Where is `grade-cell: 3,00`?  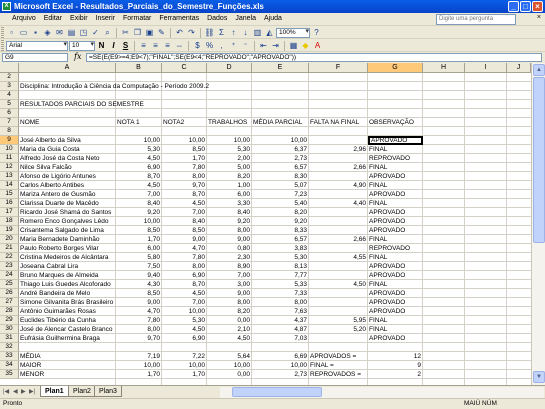 grade-cell: 3,00 is located at coordinates (229, 284).